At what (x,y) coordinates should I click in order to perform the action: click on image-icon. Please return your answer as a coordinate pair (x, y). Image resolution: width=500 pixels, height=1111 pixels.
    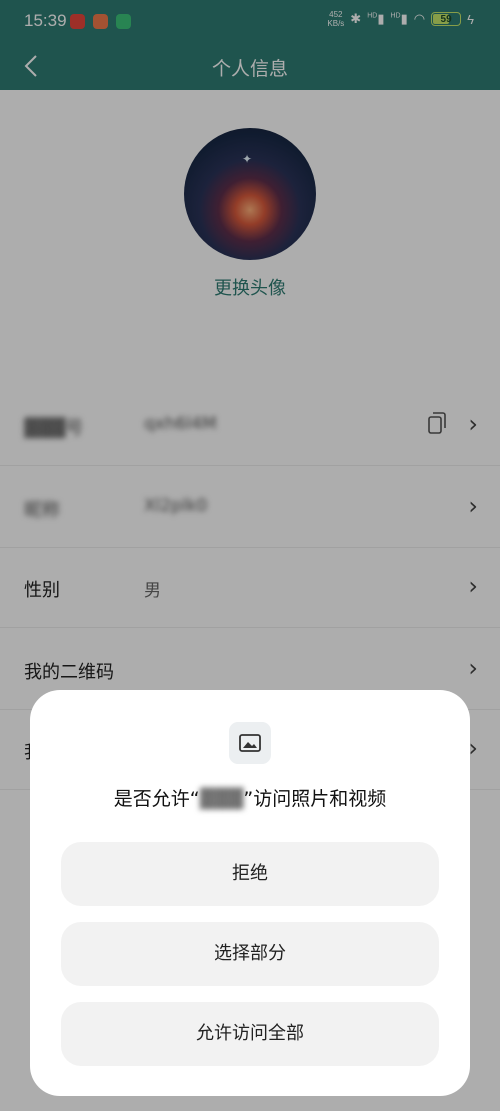
    Looking at the image, I should click on (250, 743).